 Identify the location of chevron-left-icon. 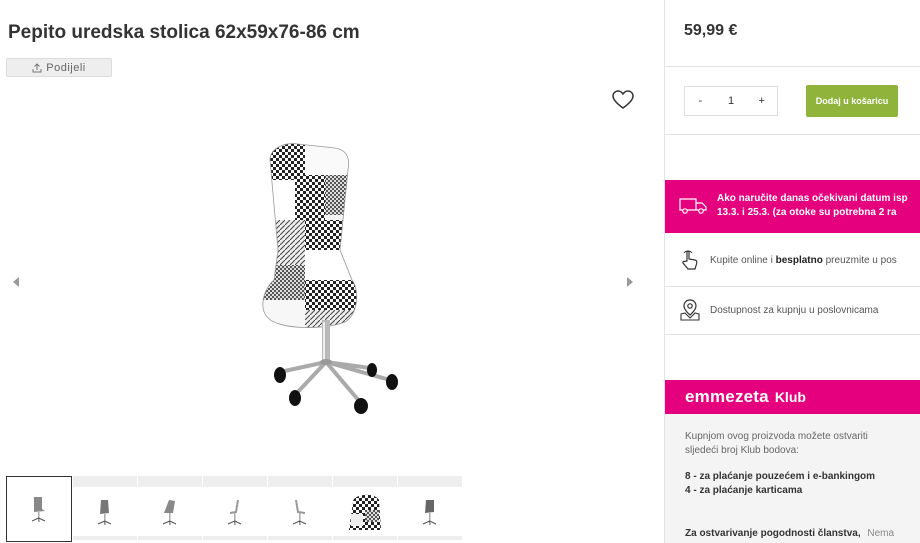
(16, 282).